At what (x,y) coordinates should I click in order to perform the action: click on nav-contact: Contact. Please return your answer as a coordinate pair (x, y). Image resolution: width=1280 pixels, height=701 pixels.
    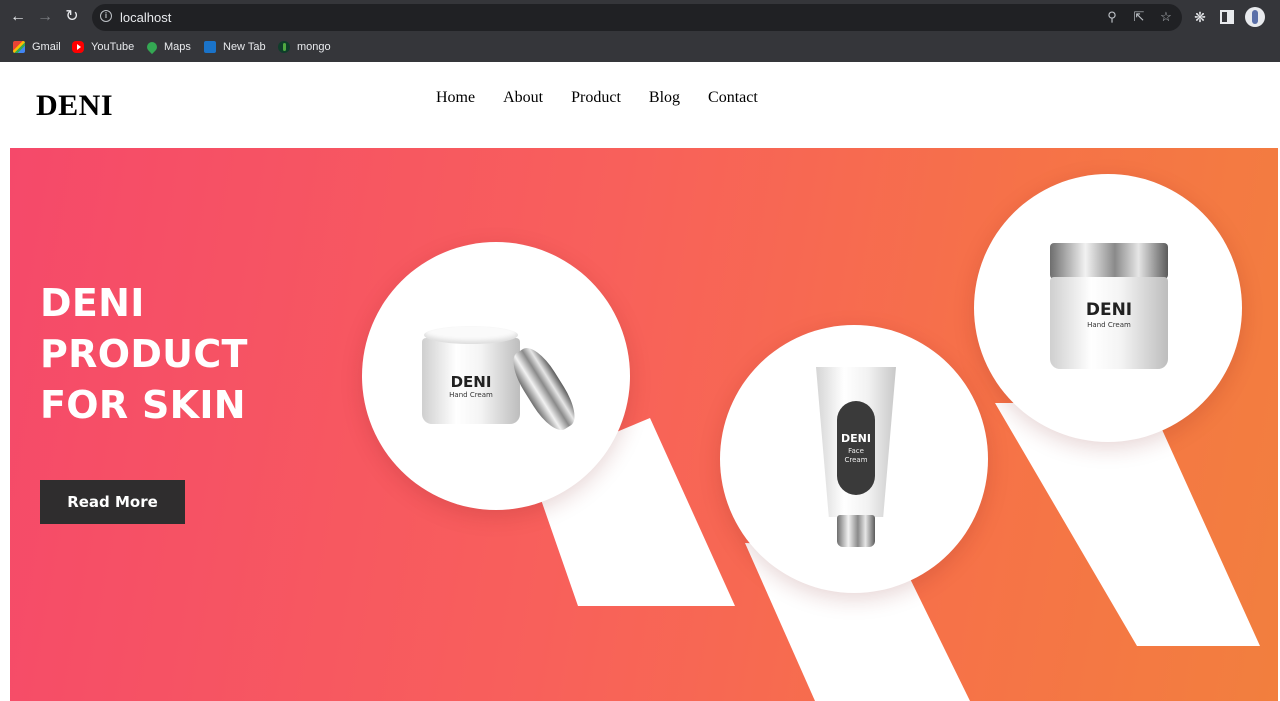
    Looking at the image, I should click on (733, 98).